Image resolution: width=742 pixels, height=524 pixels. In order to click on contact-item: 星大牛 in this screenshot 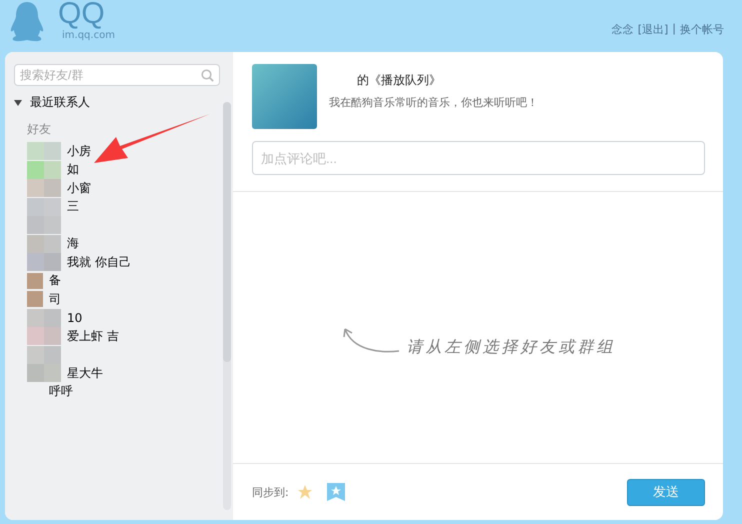, I will do `click(125, 373)`.